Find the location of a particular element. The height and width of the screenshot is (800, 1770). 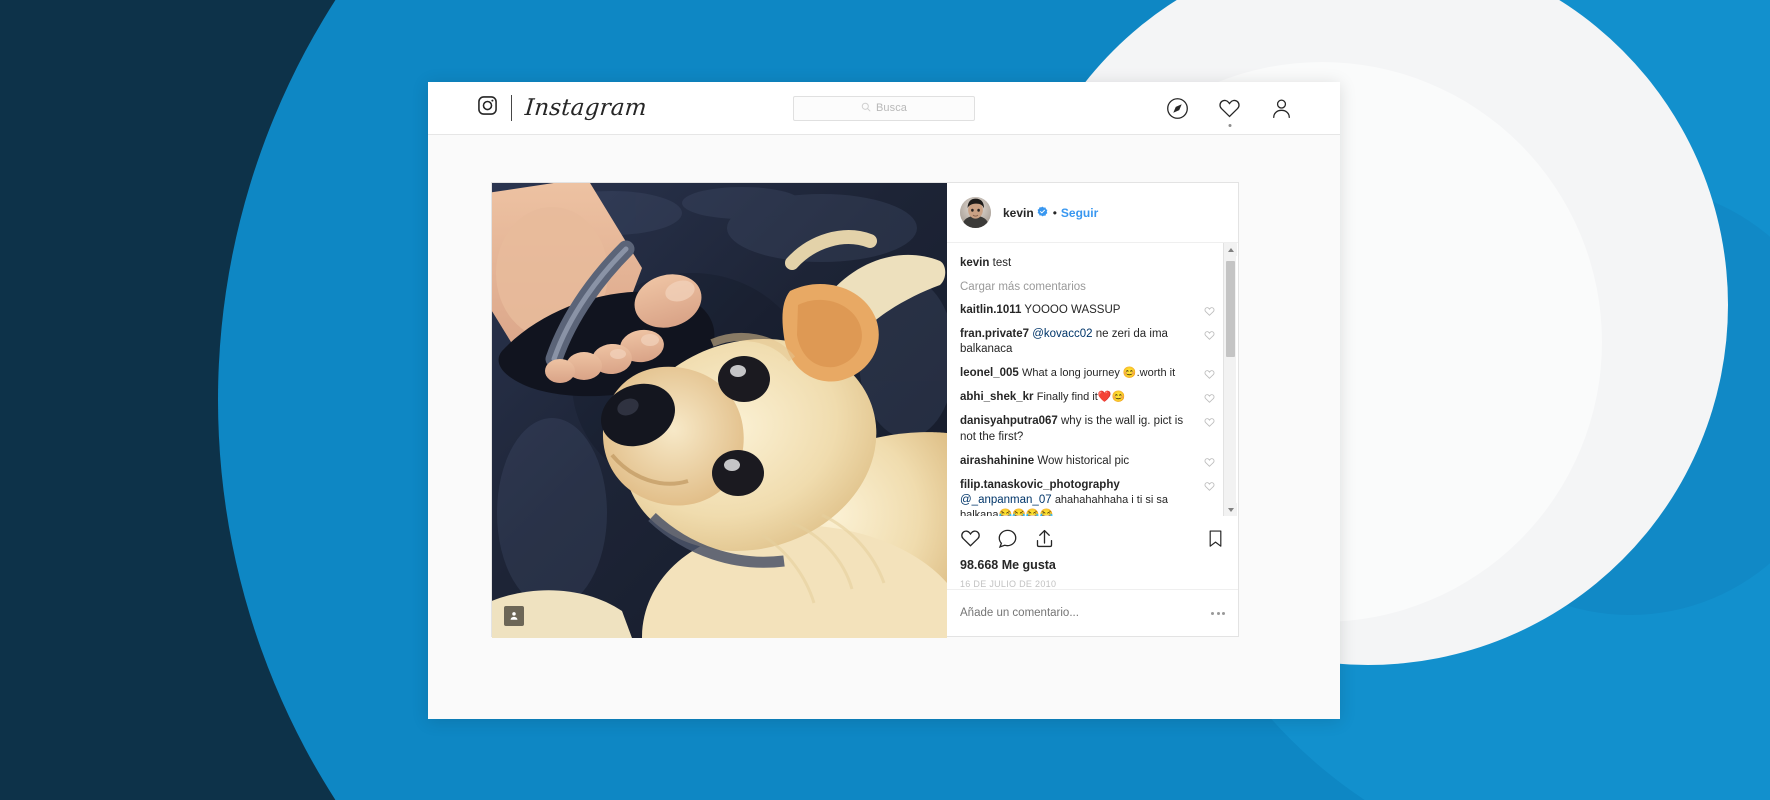

profile-person-icon is located at coordinates (1281, 108).